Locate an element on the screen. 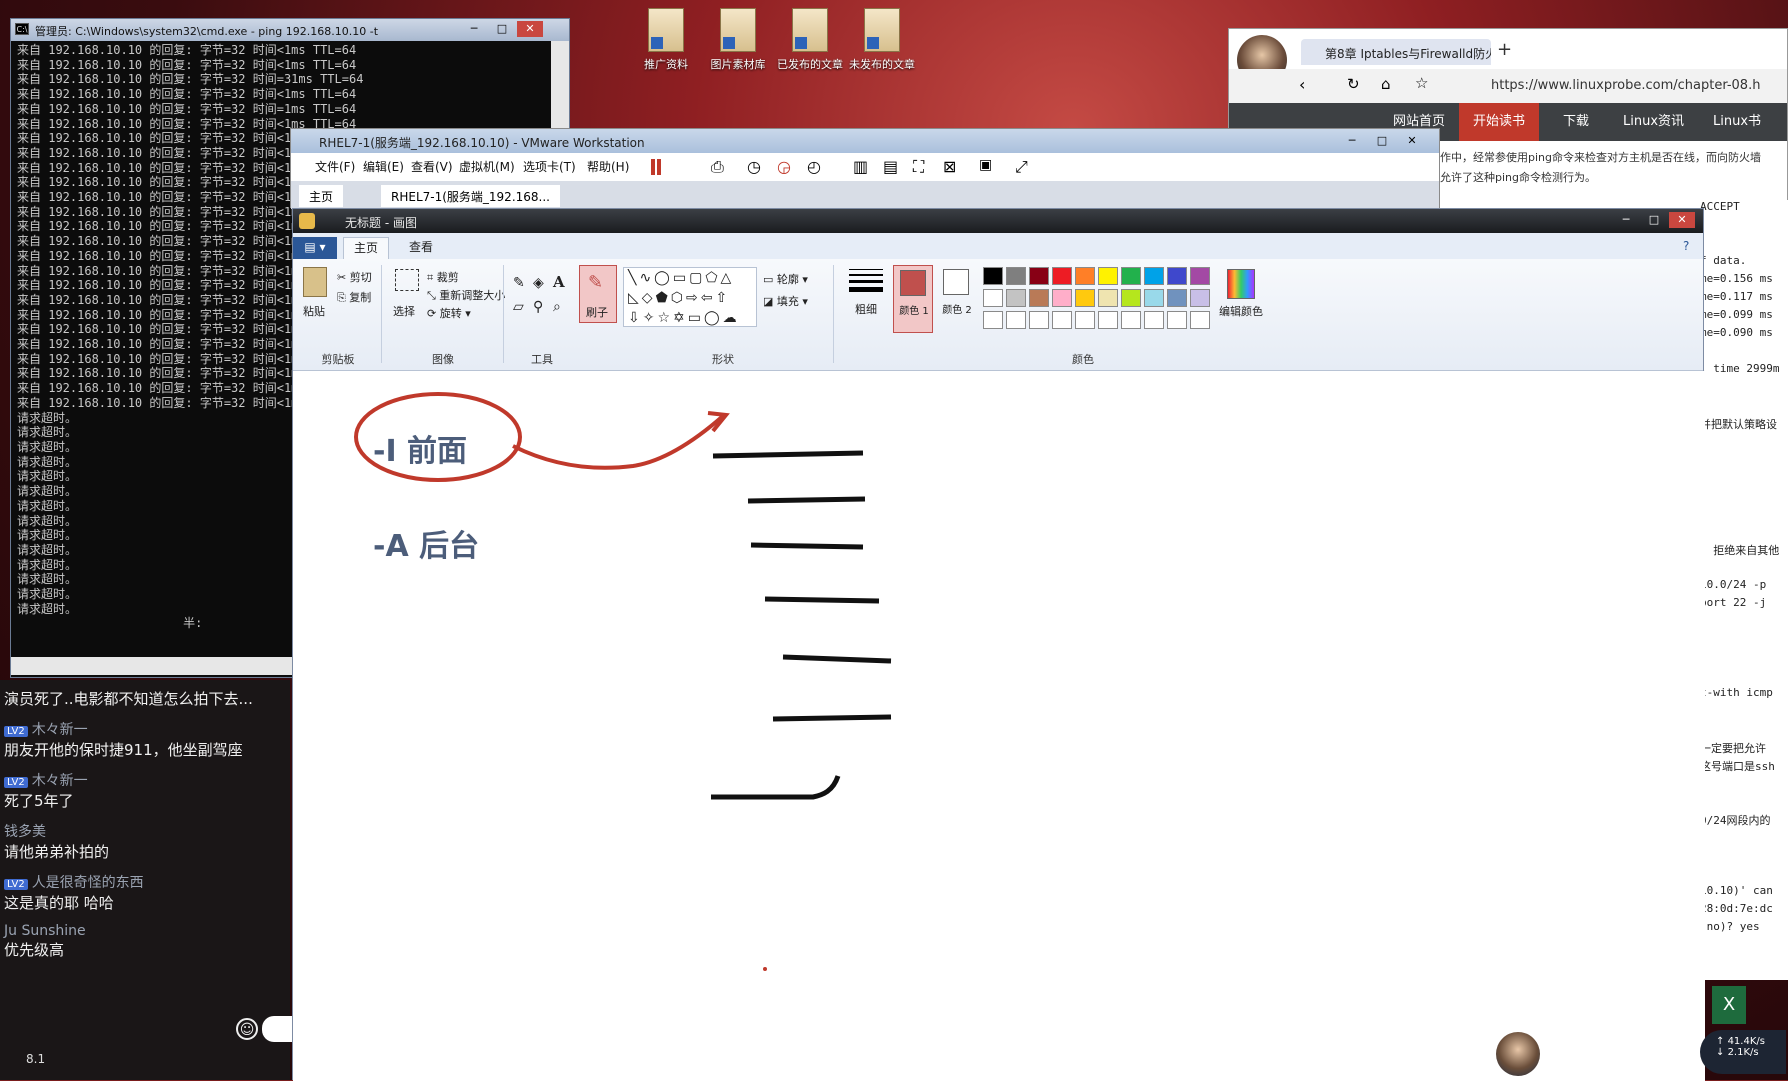 This screenshot has width=1788, height=1081. pentagon-shape-icon: ⬟ is located at coordinates (663, 298).